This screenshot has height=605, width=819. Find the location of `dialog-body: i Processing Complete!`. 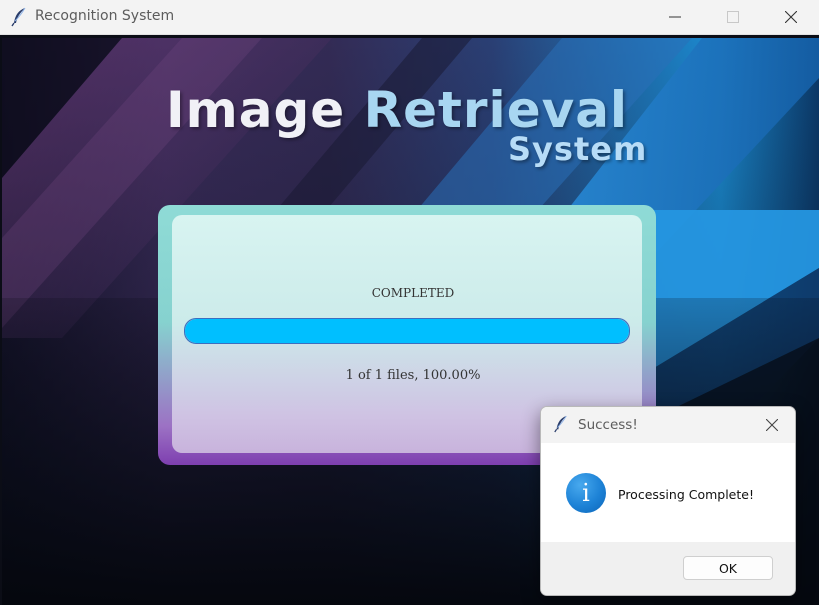

dialog-body: i Processing Complete! is located at coordinates (668, 492).